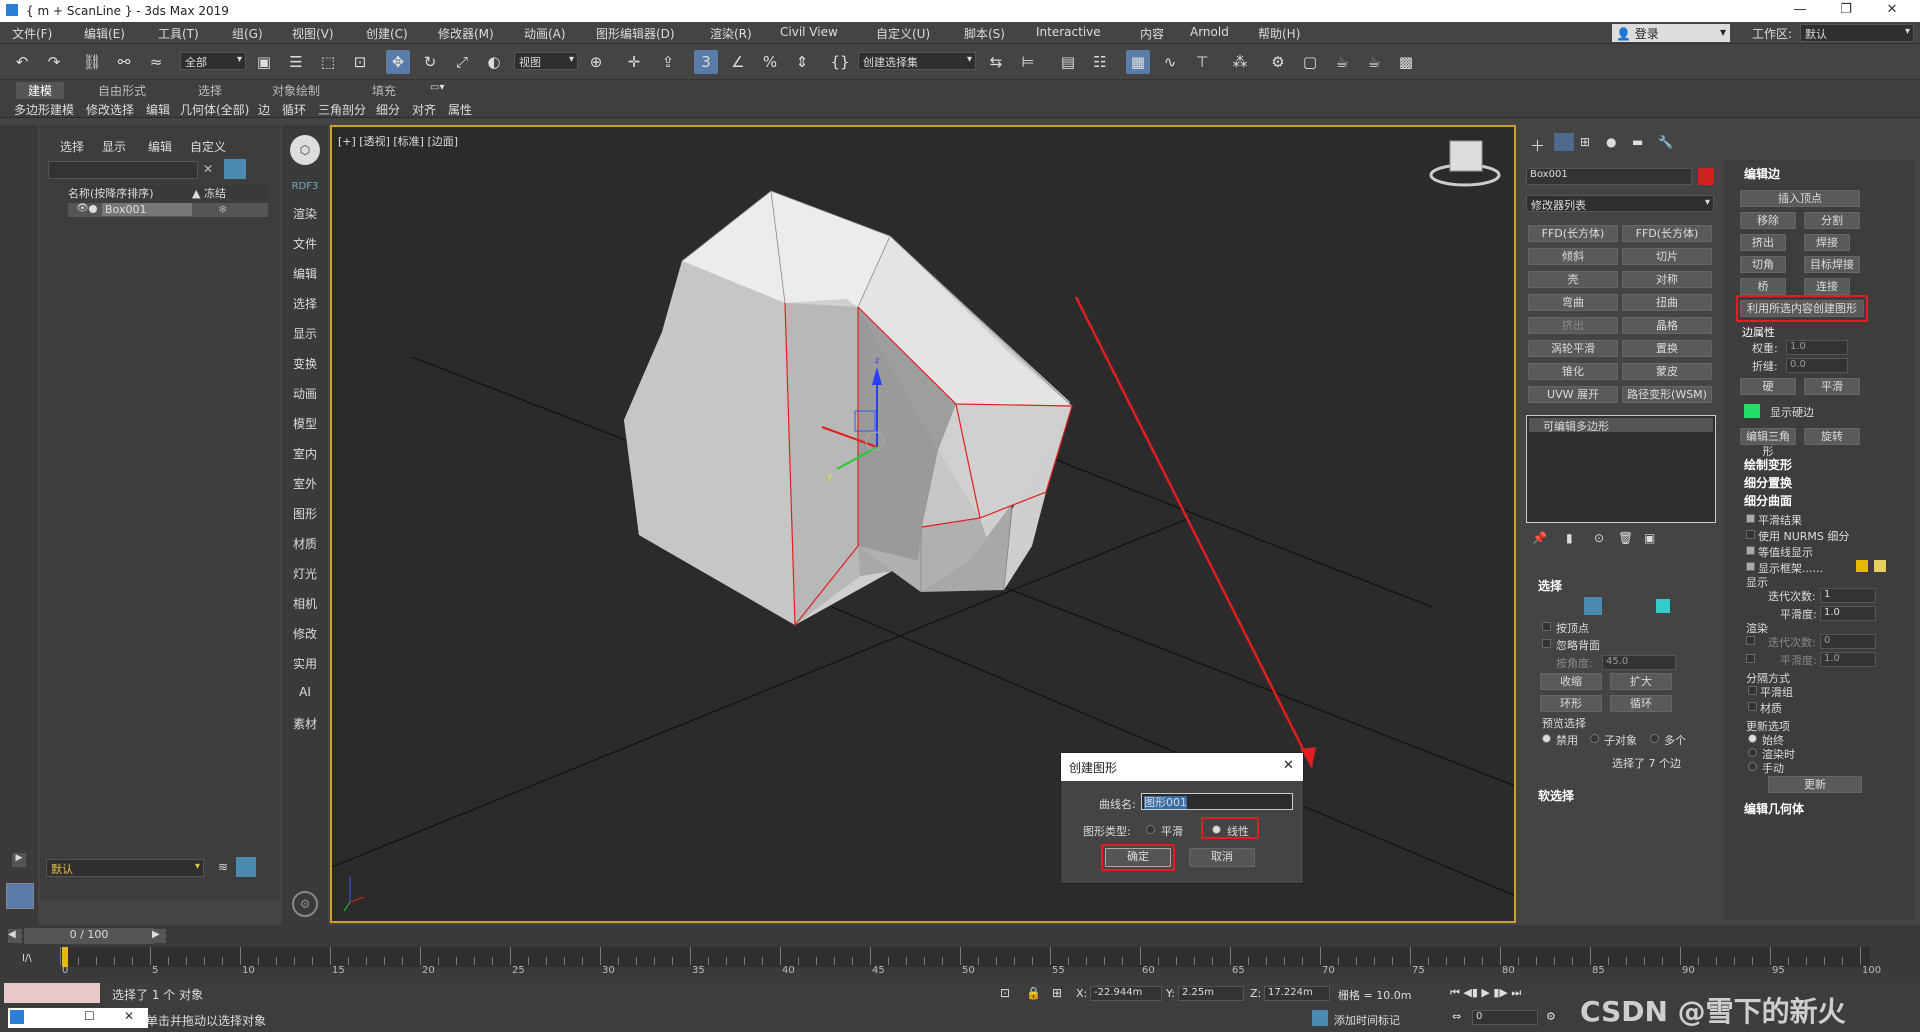 The width and height of the screenshot is (1920, 1032). I want to click on maximize-icon: ❐, so click(1846, 9).